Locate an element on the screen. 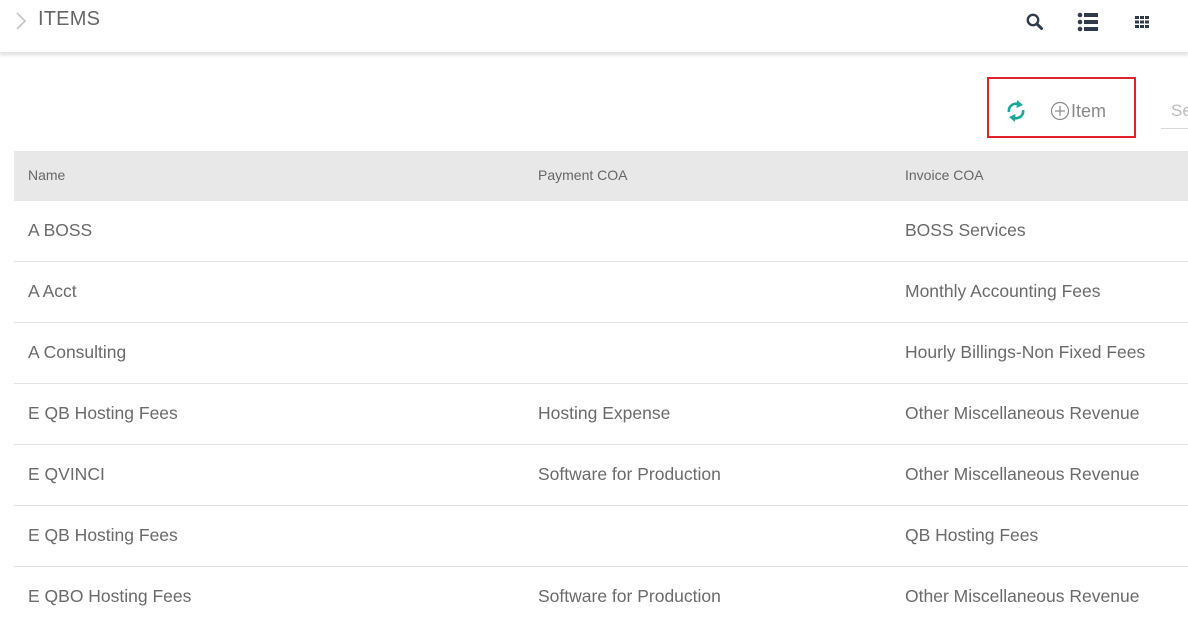 The width and height of the screenshot is (1188, 621). cell-invoice-coa: QB Hosting Fees is located at coordinates (972, 535).